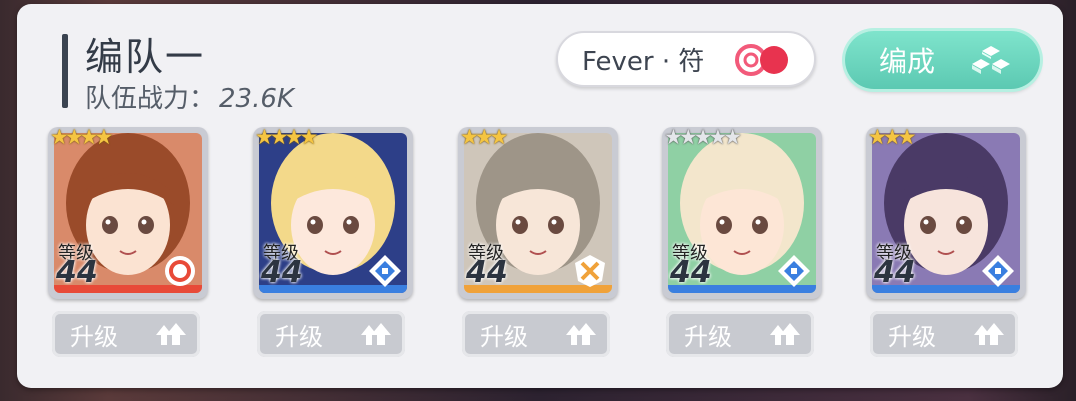  I want to click on team-power-value: 23.6K, so click(256, 99).